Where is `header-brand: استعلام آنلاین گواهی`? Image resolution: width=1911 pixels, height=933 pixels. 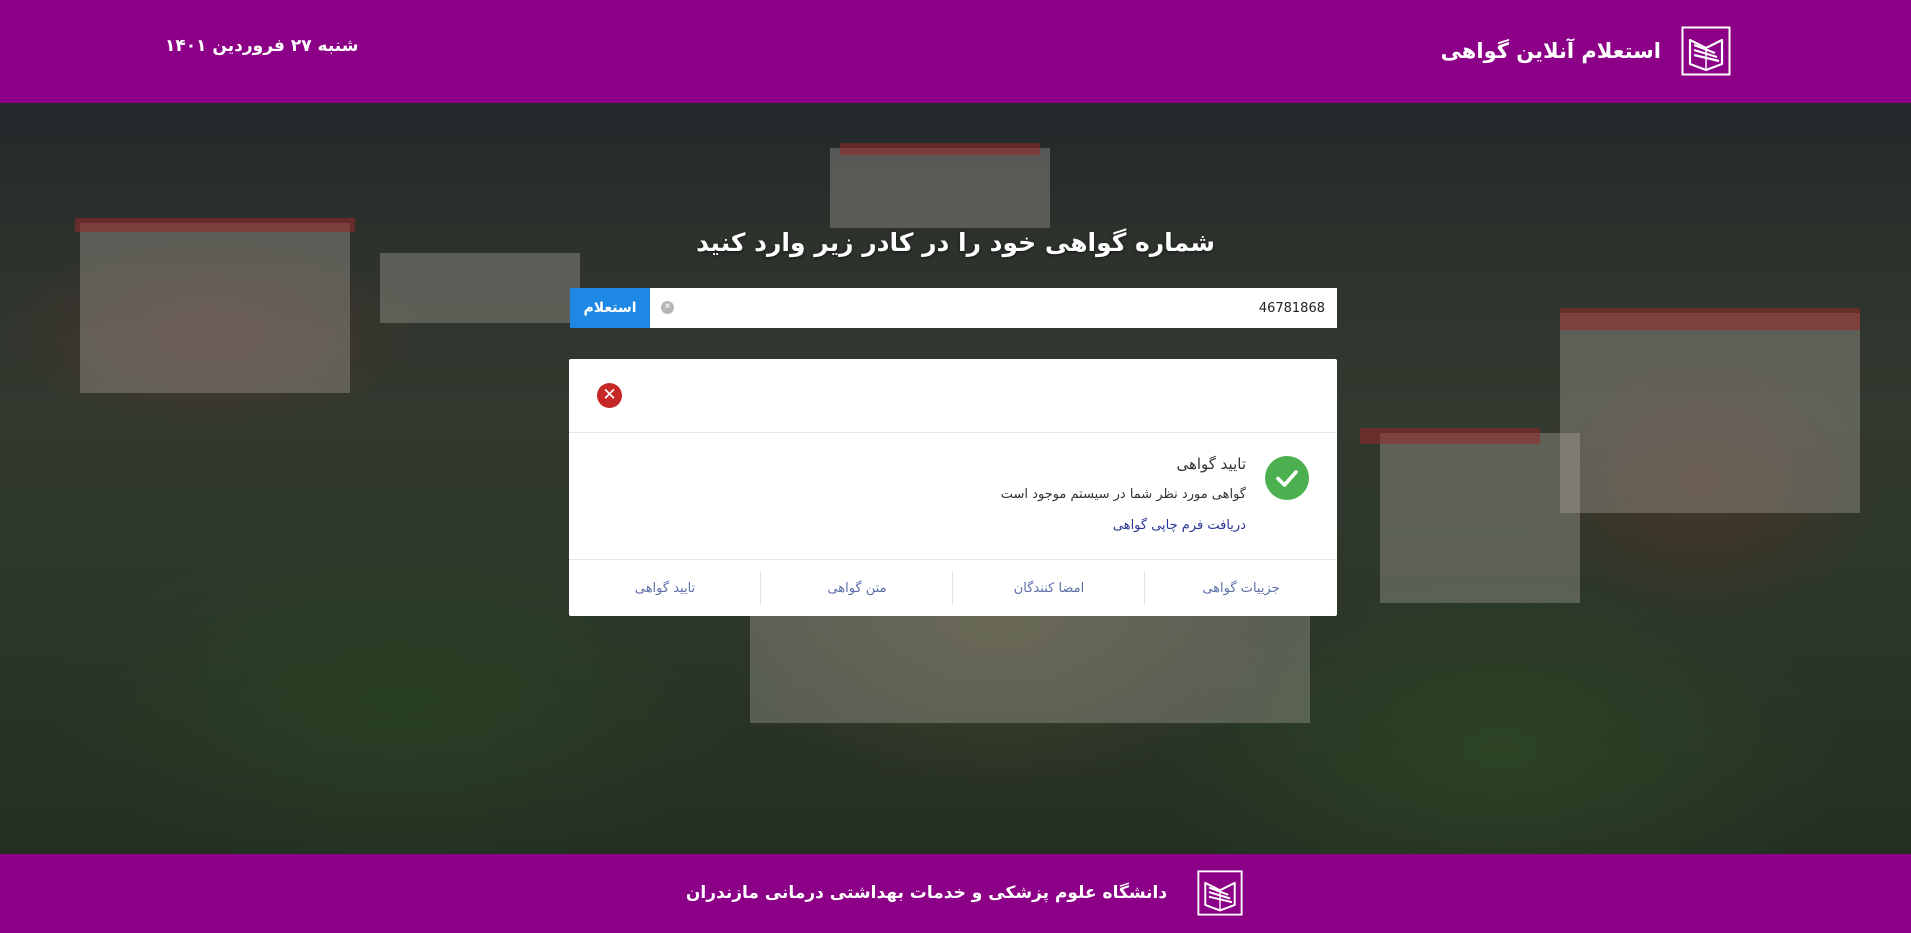 header-brand: استعلام آنلاین گواهی is located at coordinates (1586, 51).